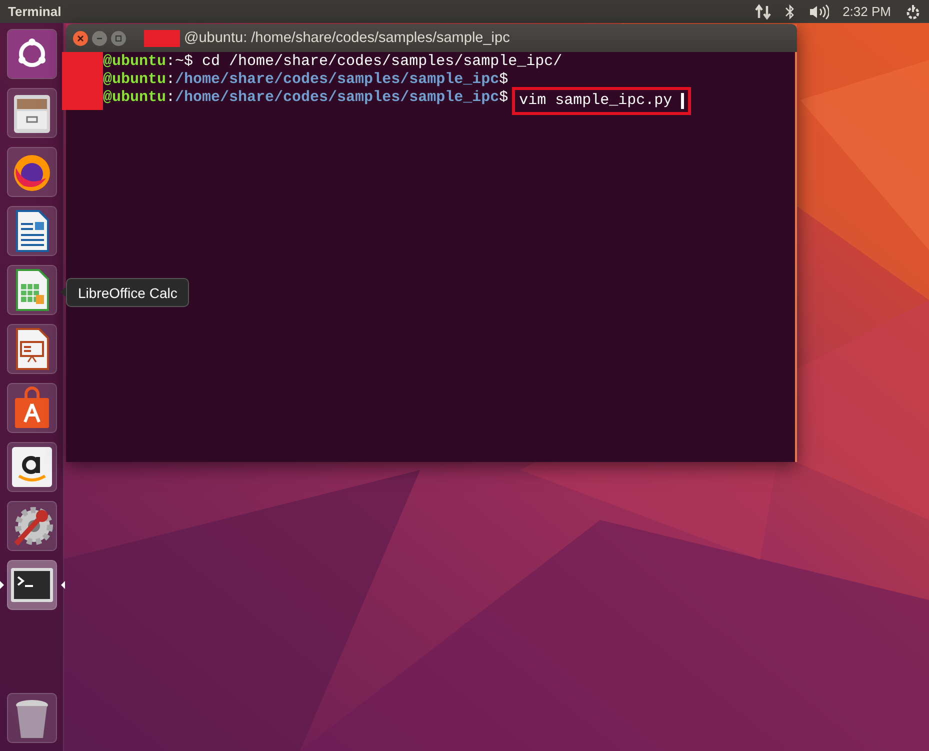  I want to click on tooltip: LibreOffice Calc, so click(128, 292).